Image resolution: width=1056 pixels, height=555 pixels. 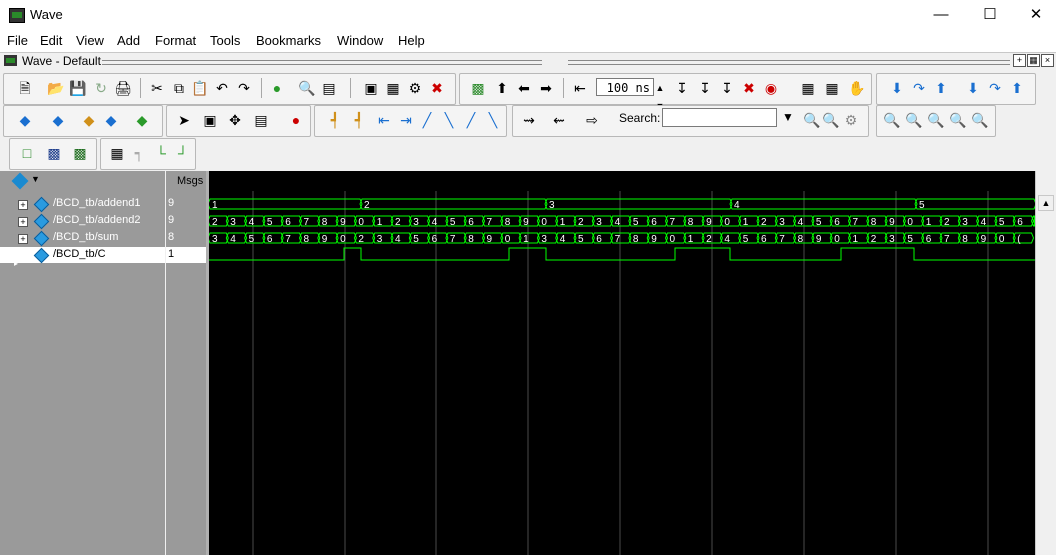 I want to click on step-style-icon: ┑, so click(x=139, y=153).